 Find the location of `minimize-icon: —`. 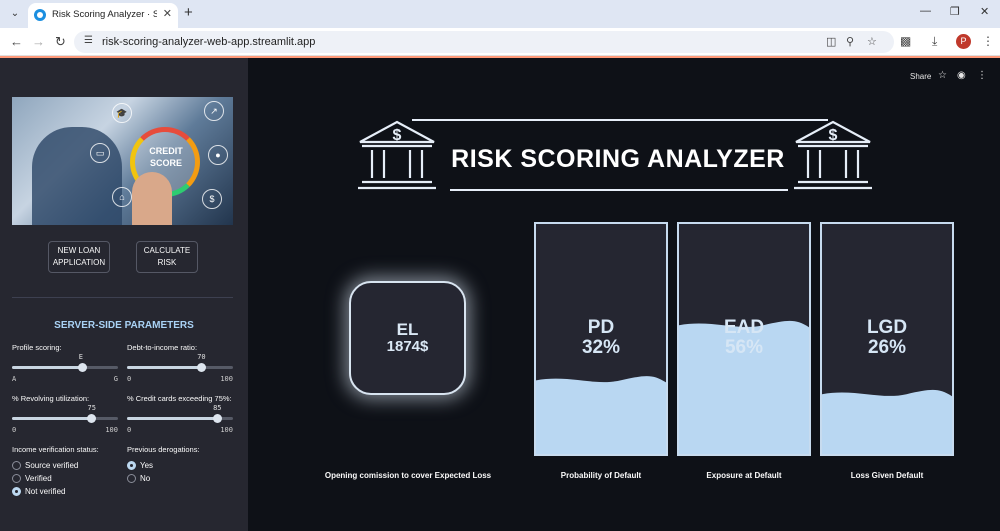

minimize-icon: — is located at coordinates (925, 11).